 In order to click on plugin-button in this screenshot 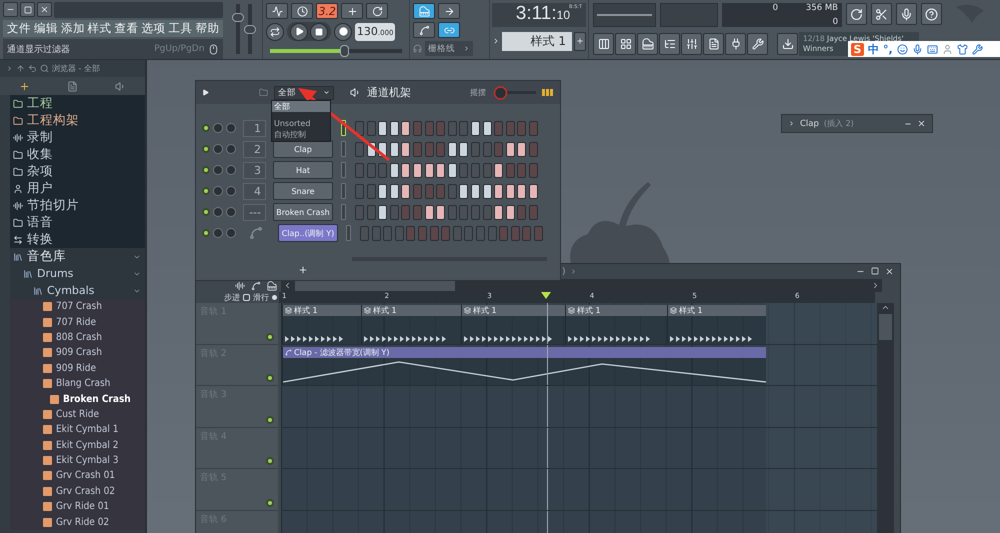, I will do `click(735, 43)`.